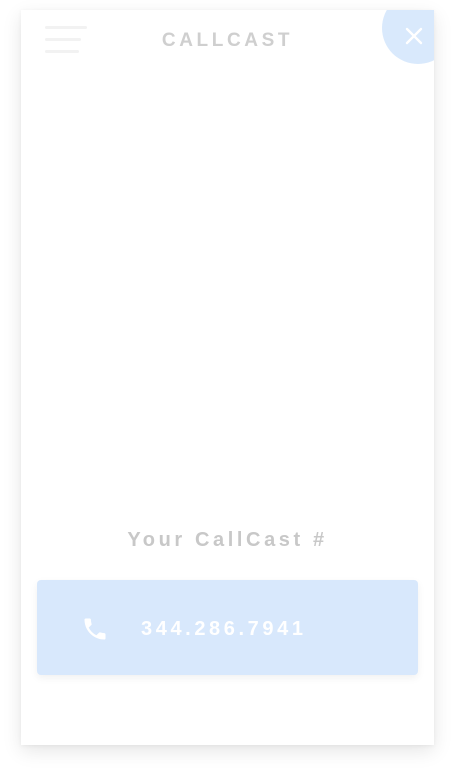 The width and height of the screenshot is (454, 776). I want to click on call-number-button: 344.286.7941, so click(227, 627).